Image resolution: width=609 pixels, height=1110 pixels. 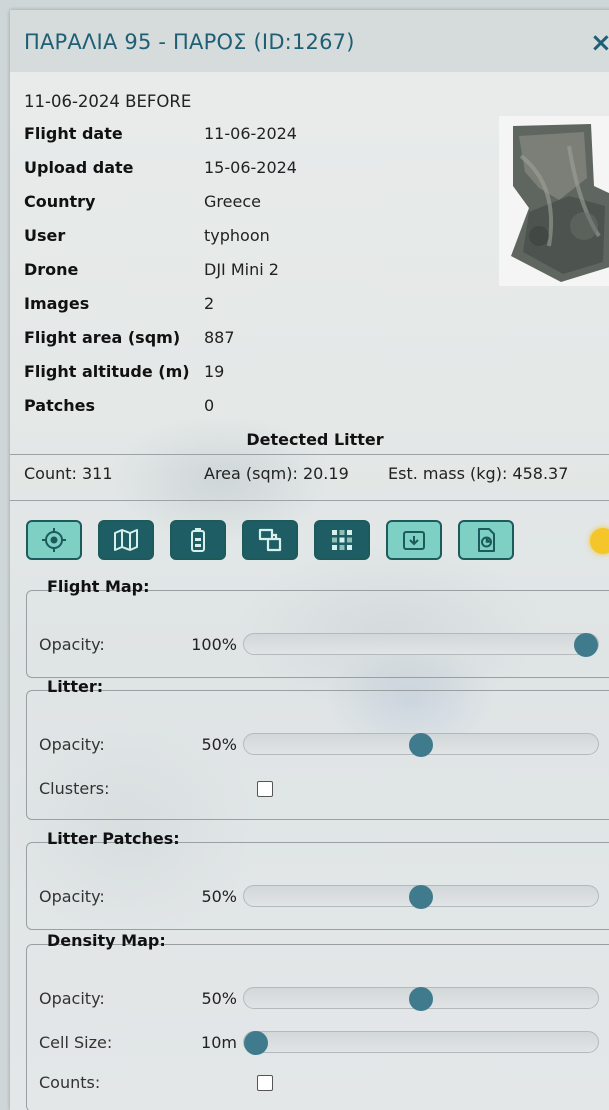 I want to click on locate-button, so click(x=54, y=540).